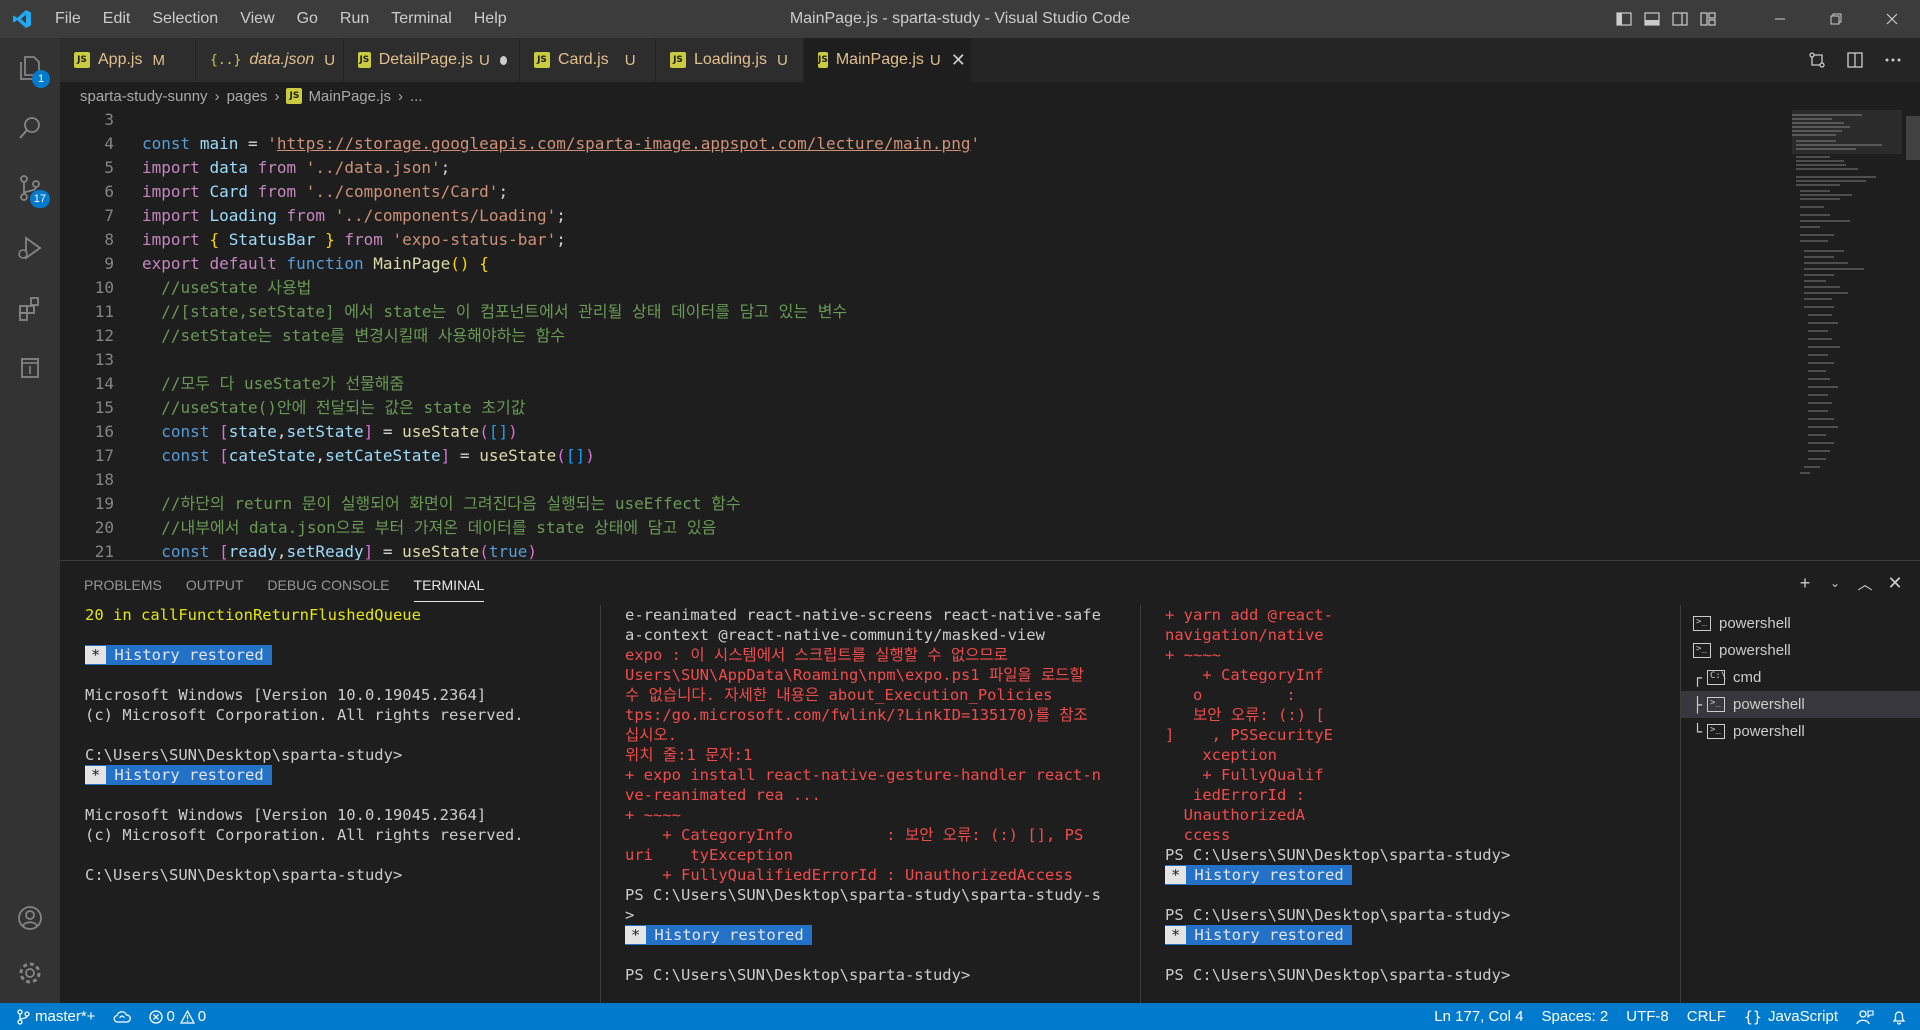  I want to click on terminal-error-line: 보안 오류: (:) [, so click(1245, 715).